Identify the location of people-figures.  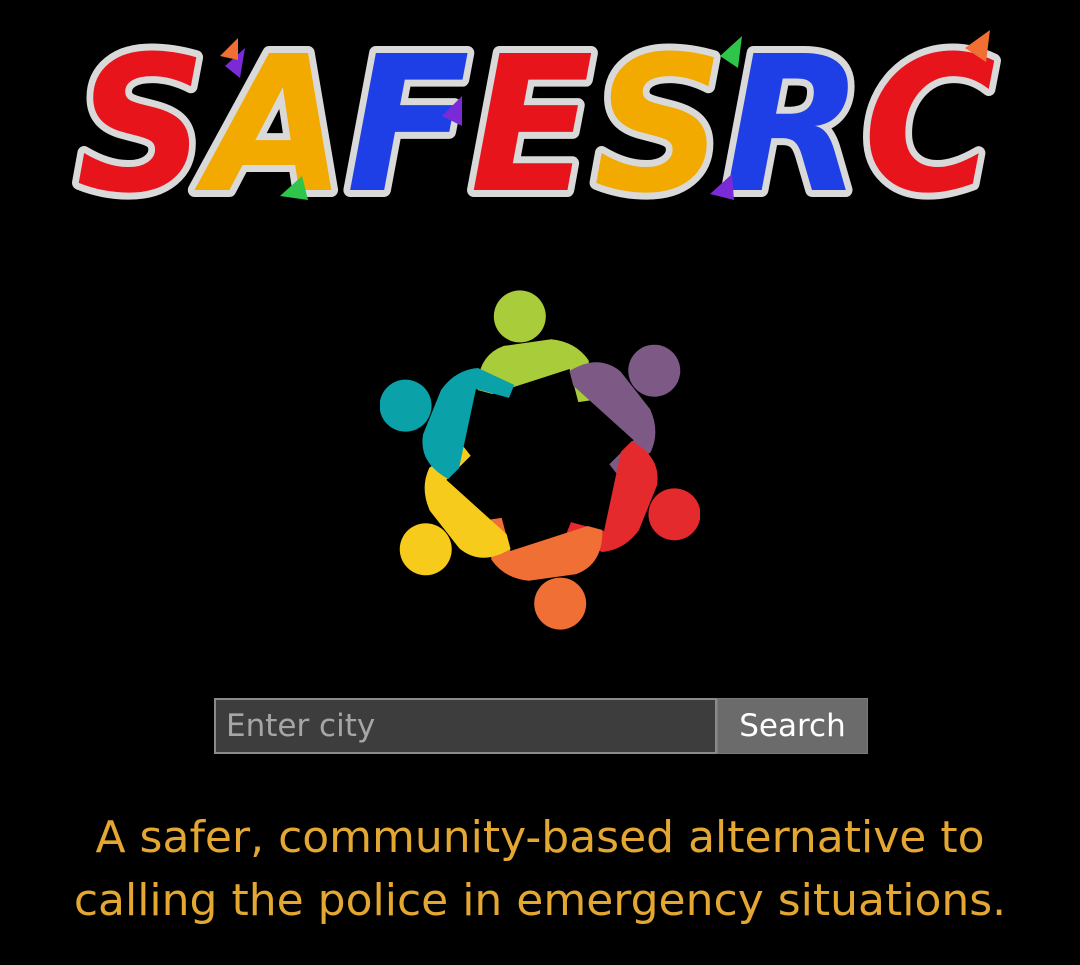
(540, 460).